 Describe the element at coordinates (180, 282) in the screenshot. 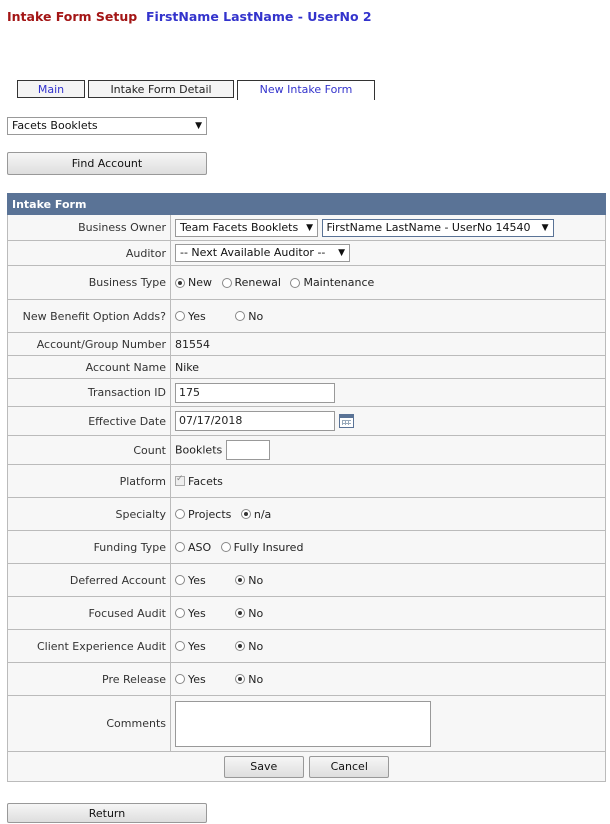

I see `radio-new` at that location.